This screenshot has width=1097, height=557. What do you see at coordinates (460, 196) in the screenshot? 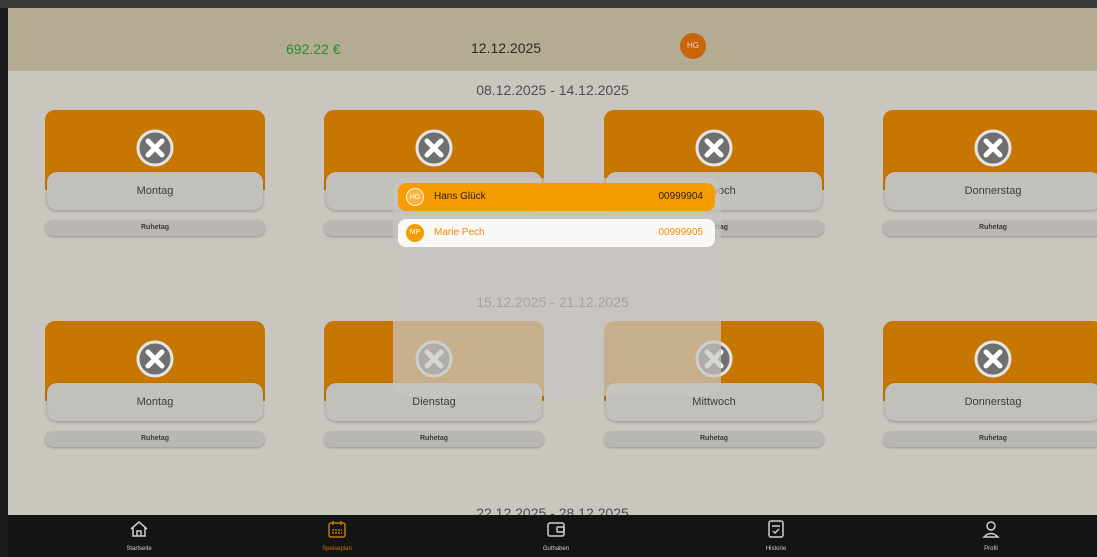
I see `user-name: Hans Glück` at bounding box center [460, 196].